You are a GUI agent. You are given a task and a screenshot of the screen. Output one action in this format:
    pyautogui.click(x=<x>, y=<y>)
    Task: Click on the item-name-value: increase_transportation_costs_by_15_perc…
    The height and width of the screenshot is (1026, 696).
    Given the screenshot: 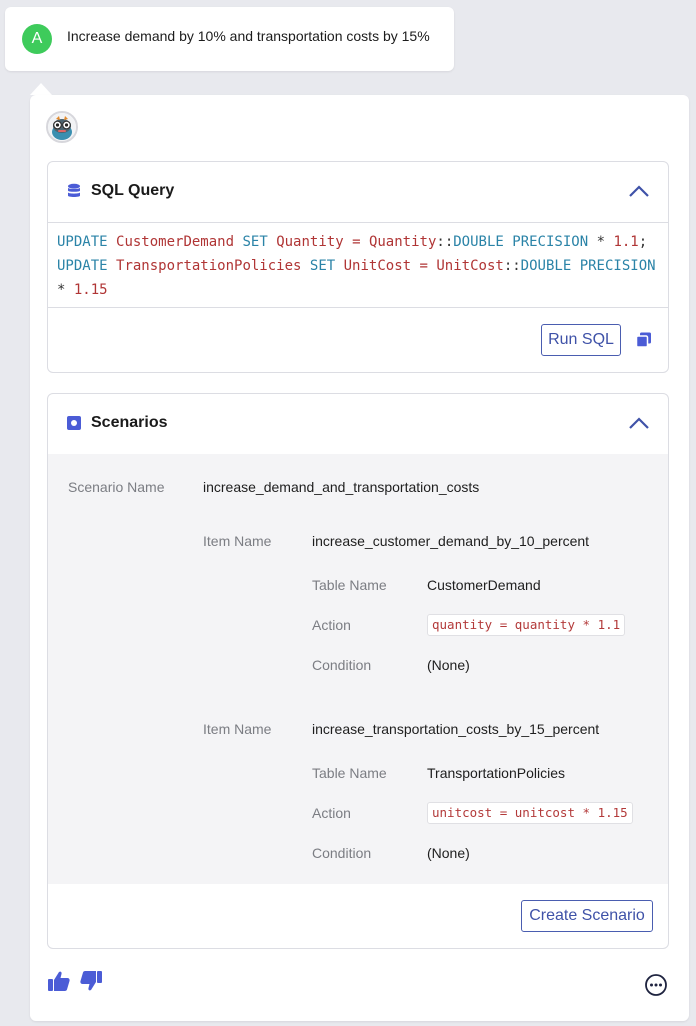 What is the action you would take?
    pyautogui.click(x=456, y=729)
    